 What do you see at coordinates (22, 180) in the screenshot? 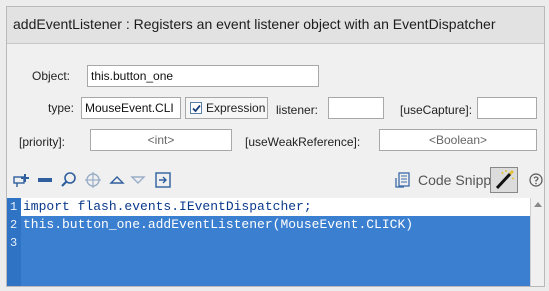
I see `add-statement-icon` at bounding box center [22, 180].